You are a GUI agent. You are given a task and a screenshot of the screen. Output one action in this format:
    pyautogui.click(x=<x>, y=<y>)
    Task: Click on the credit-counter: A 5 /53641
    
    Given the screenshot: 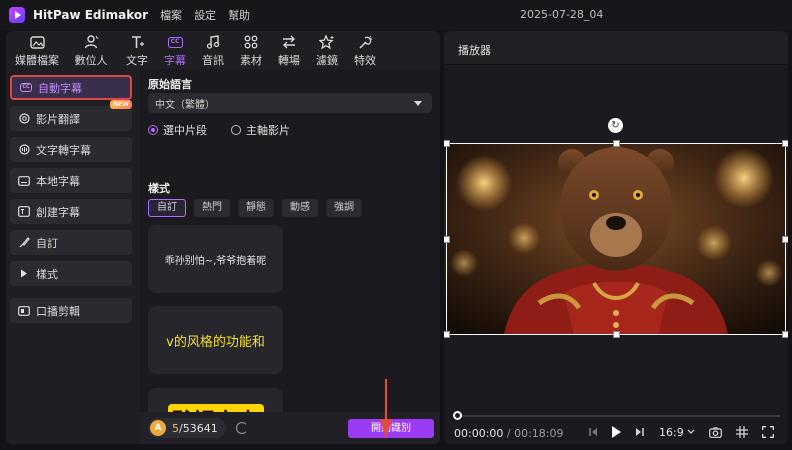 What is the action you would take?
    pyautogui.click(x=187, y=428)
    